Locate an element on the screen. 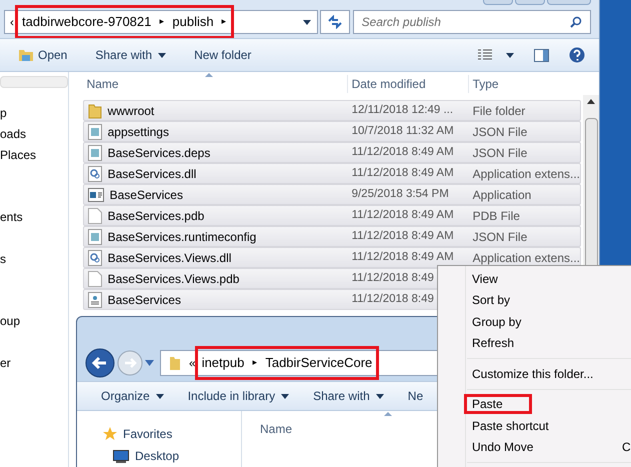  toolbar-button: Ne is located at coordinates (416, 396).